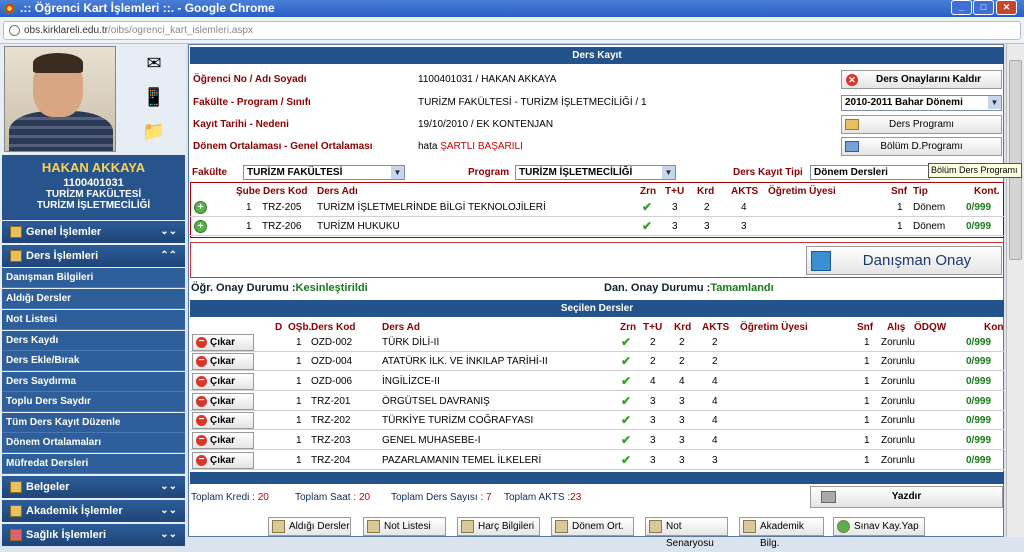 The image size is (1024, 552). What do you see at coordinates (870, 172) in the screenshot?
I see `ders-kayit-tipi-select: Dönem Dersleri` at bounding box center [870, 172].